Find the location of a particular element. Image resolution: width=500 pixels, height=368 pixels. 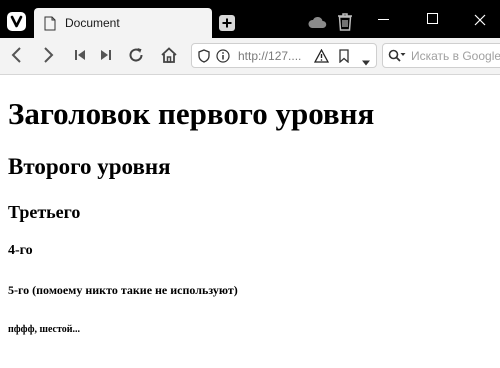

reload-icon is located at coordinates (136, 57).